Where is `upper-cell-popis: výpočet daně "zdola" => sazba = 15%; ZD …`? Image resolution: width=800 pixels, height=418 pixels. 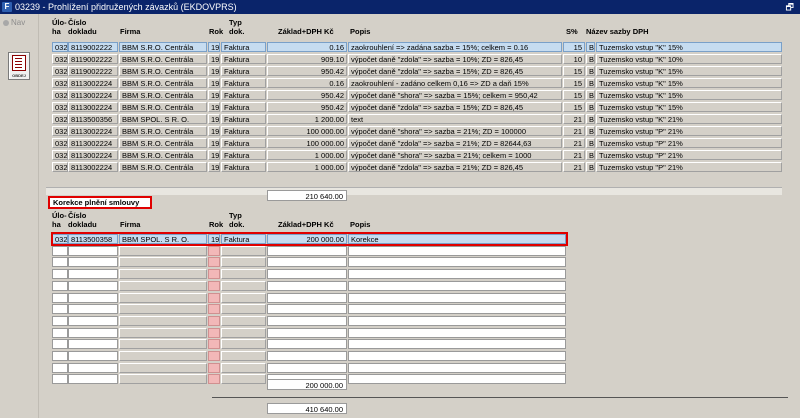 upper-cell-popis: výpočet daně "zdola" => sazba = 15%; ZD … is located at coordinates (455, 107).